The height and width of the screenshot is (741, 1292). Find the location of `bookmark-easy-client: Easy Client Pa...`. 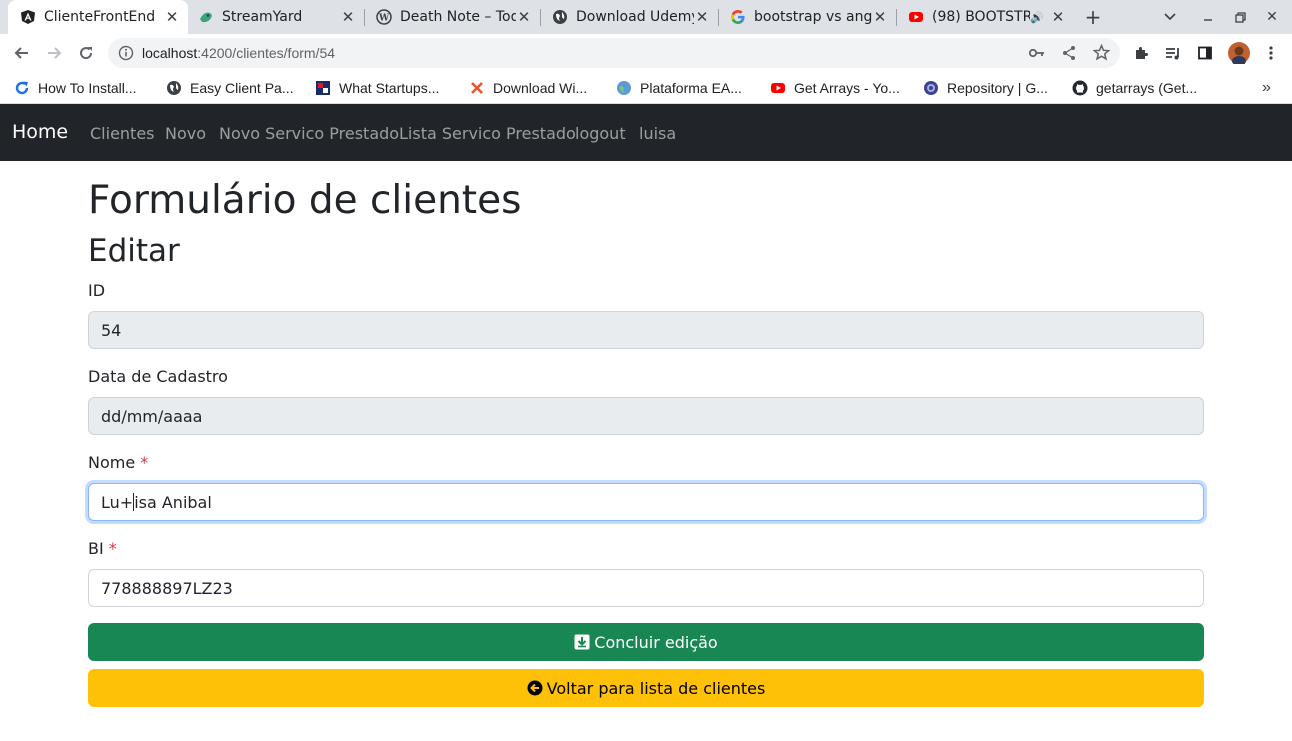

bookmark-easy-client: Easy Client Pa... is located at coordinates (230, 88).